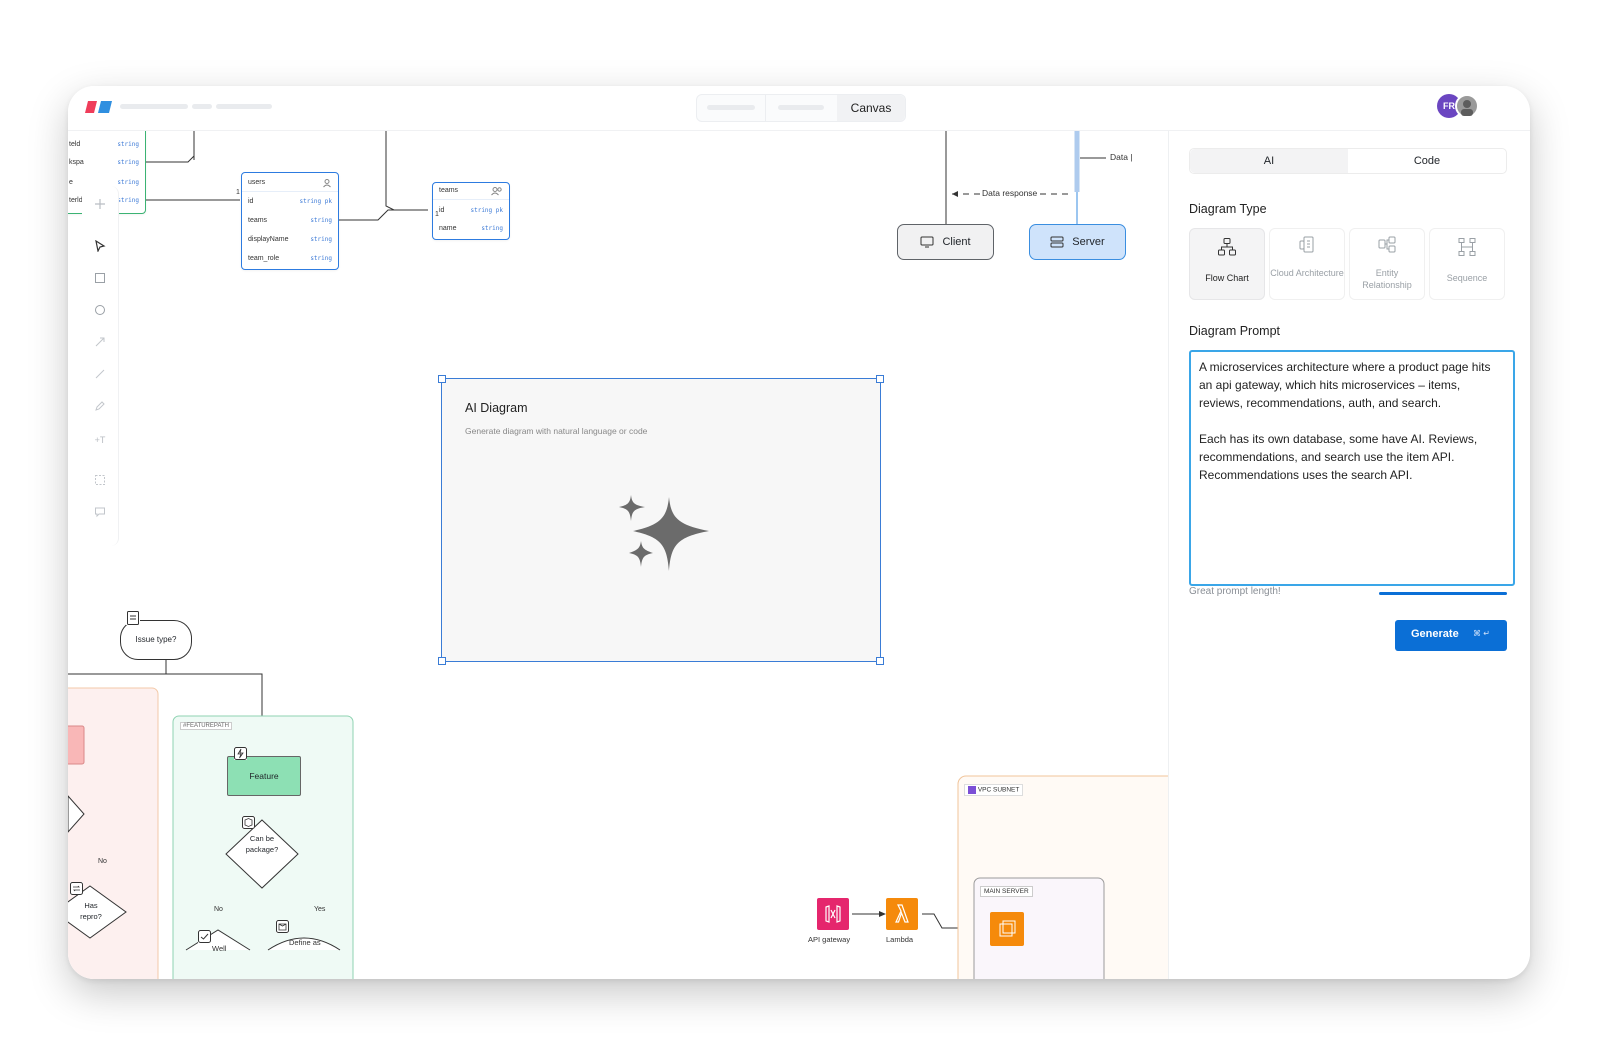 The image size is (1601, 1057). What do you see at coordinates (238, 192) in the screenshot?
I see `cardinality-label: 1` at bounding box center [238, 192].